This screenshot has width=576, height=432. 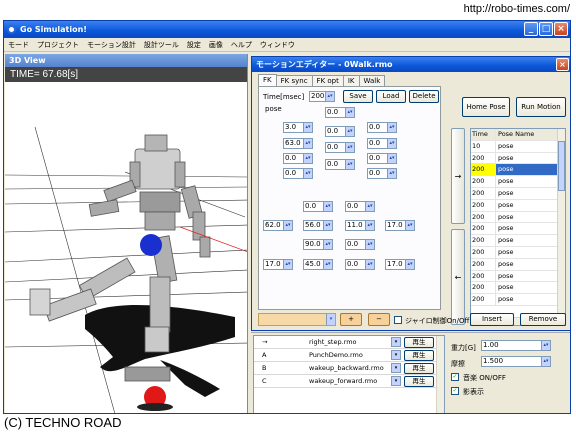 I want to click on list-item: B wakeup_backward.rmo ▾ 再生, so click(x=349, y=368).